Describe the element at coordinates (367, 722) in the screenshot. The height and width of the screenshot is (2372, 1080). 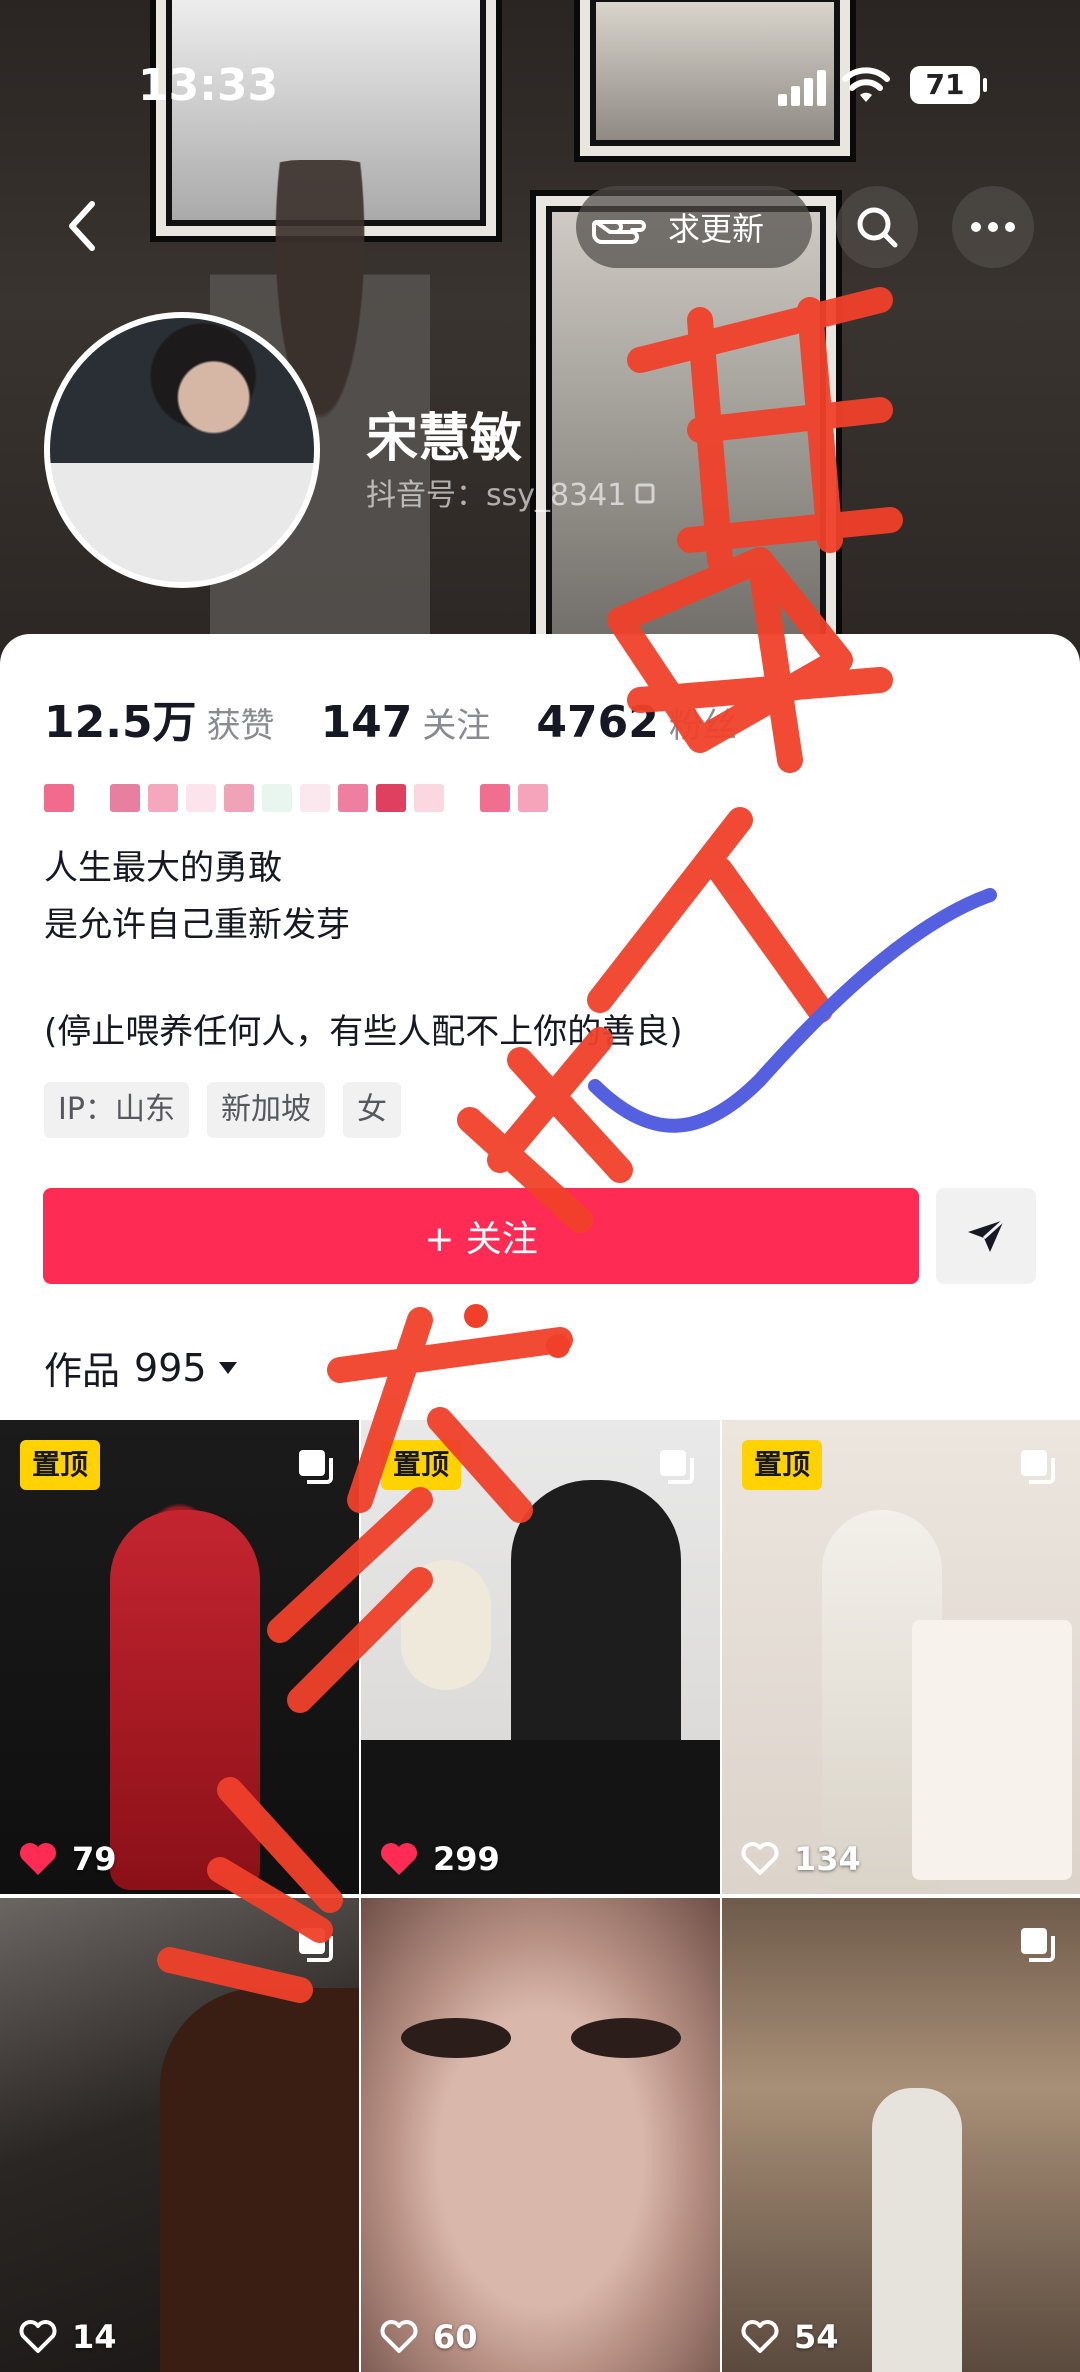
I see `following-count: 147` at that location.